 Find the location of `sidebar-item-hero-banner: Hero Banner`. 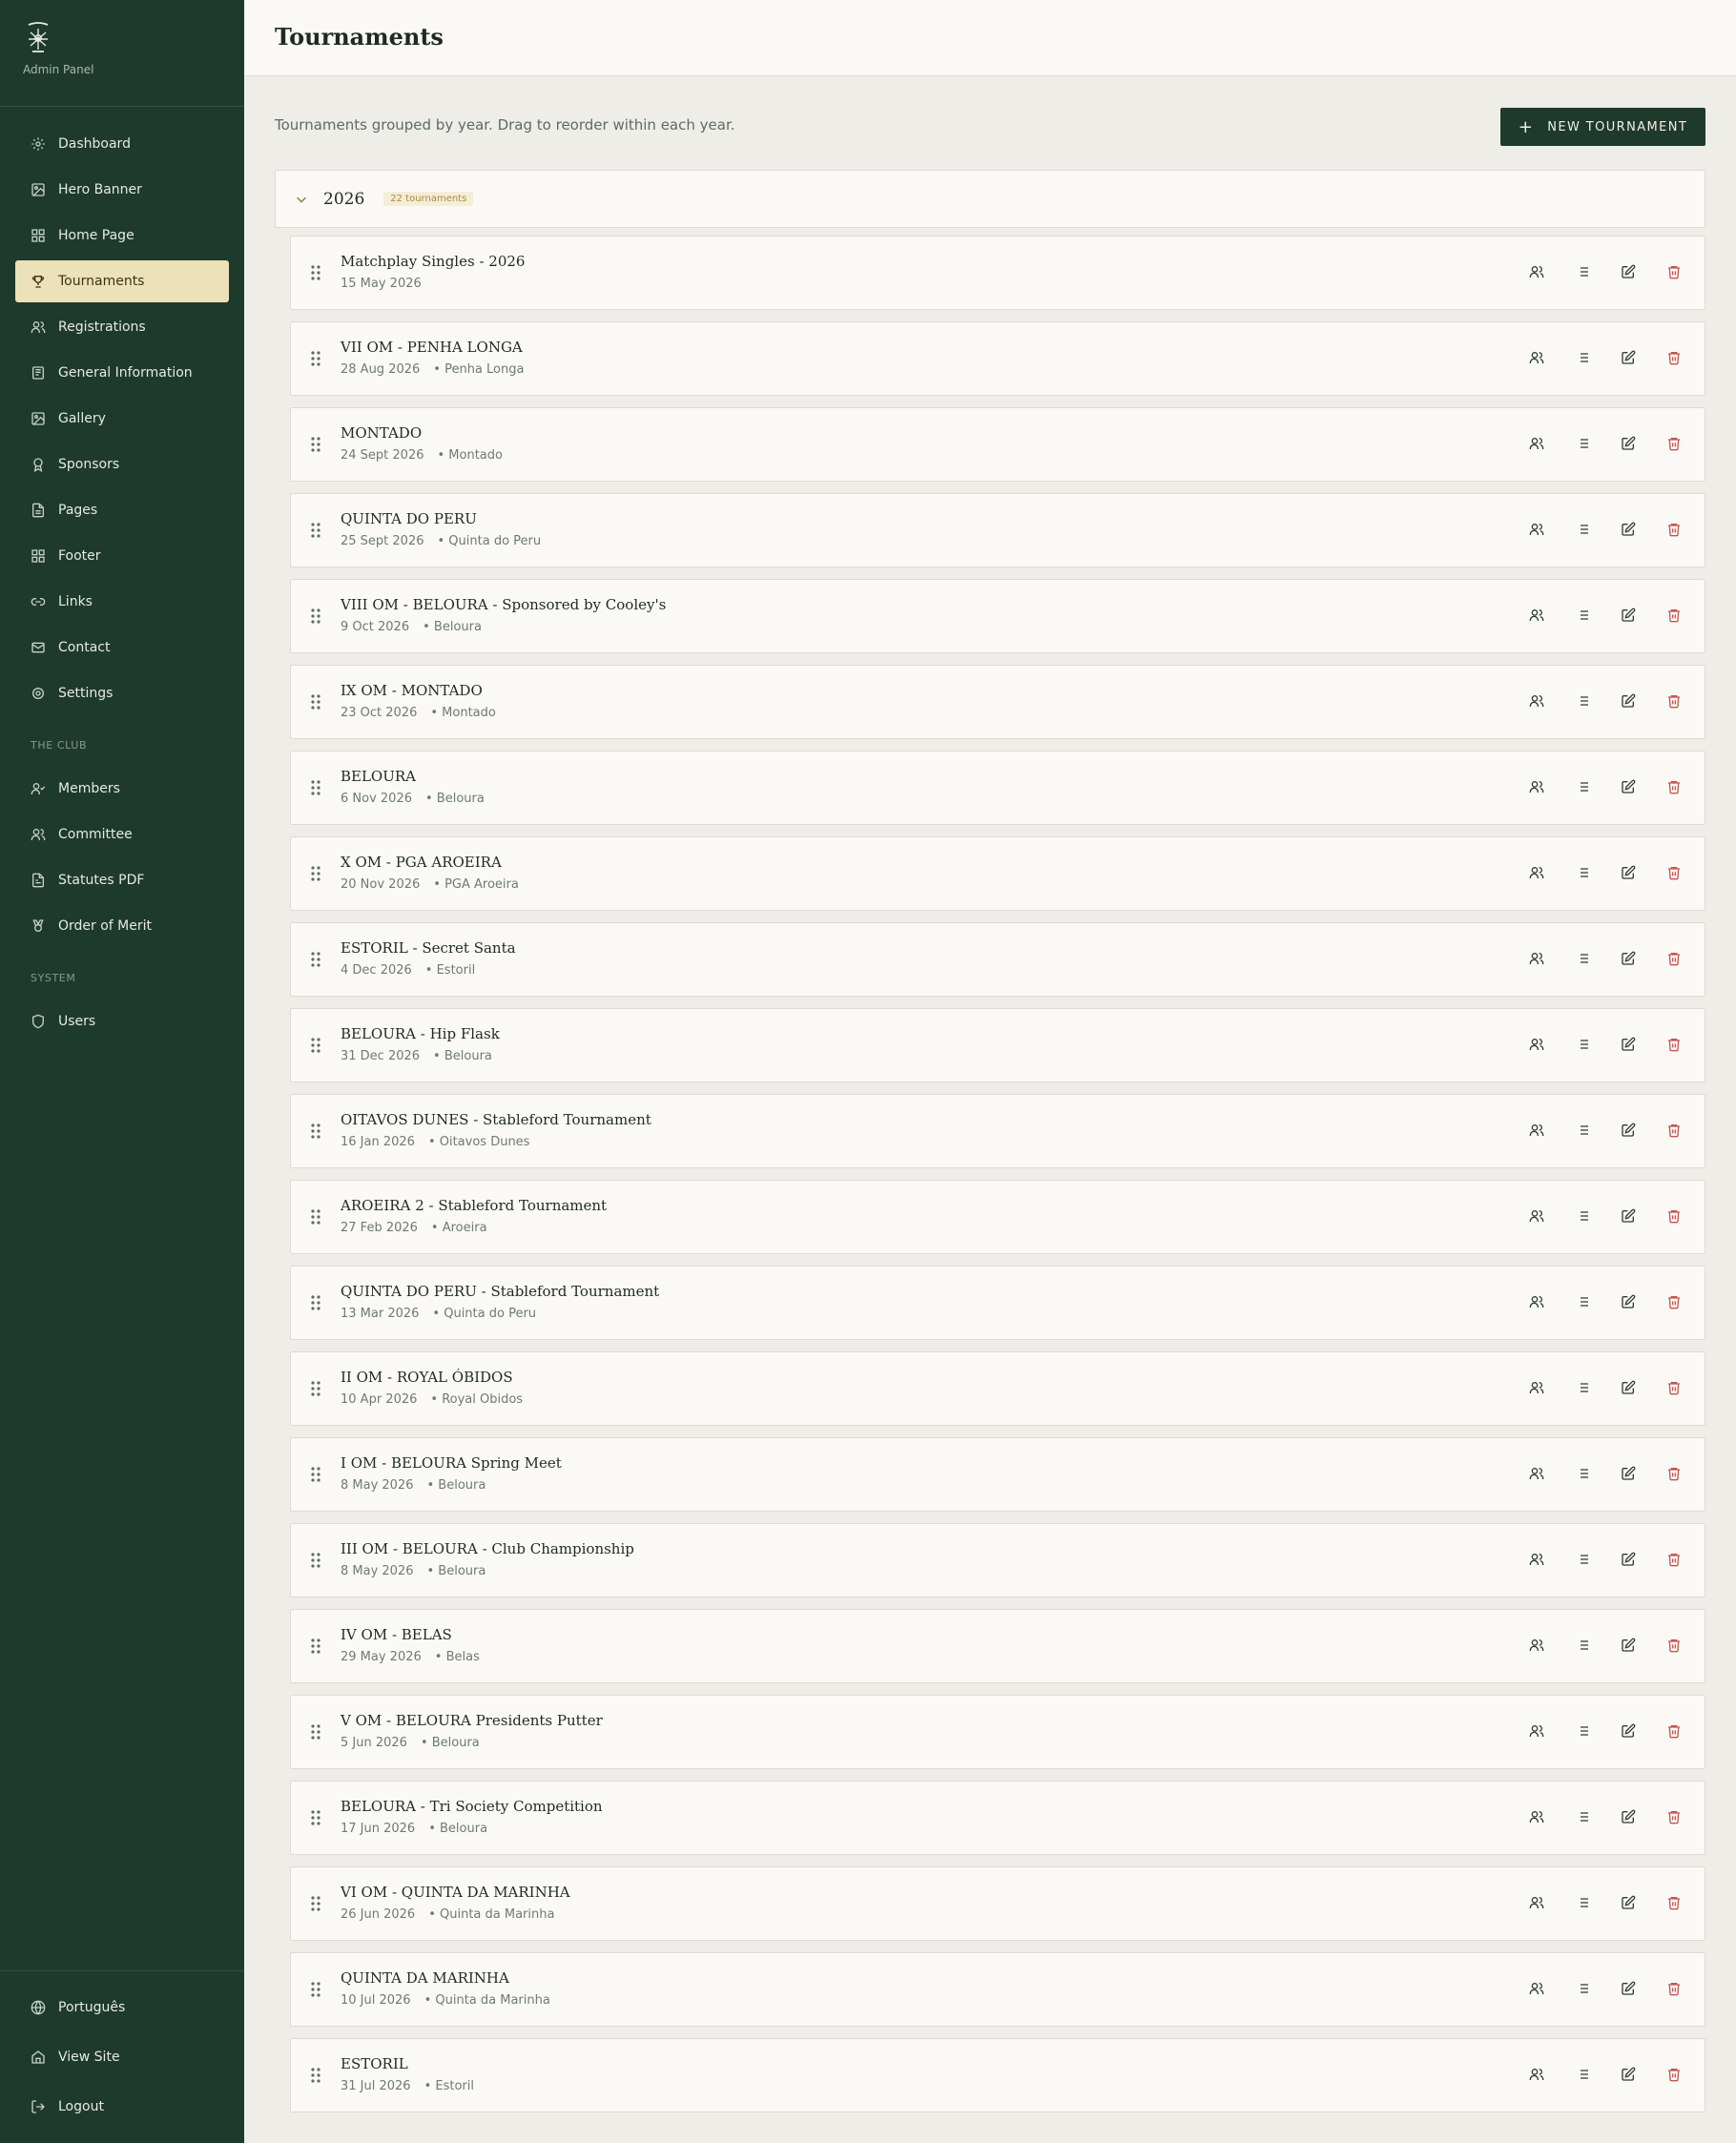

sidebar-item-hero-banner: Hero Banner is located at coordinates (122, 190).